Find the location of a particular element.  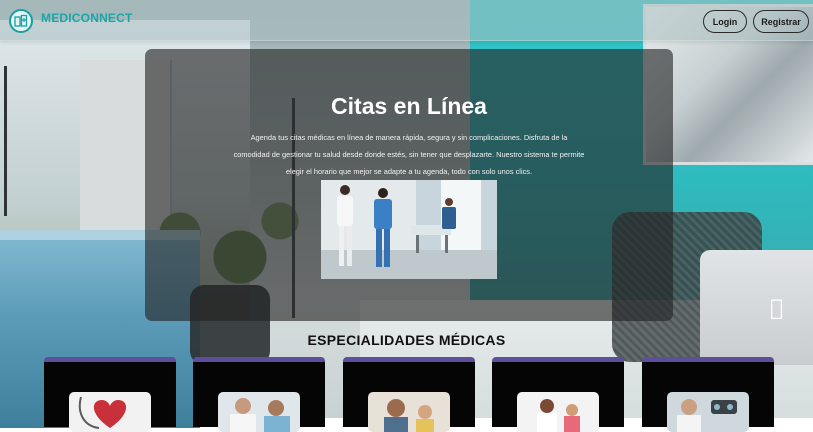

specialty-card-cardiology is located at coordinates (110, 394).